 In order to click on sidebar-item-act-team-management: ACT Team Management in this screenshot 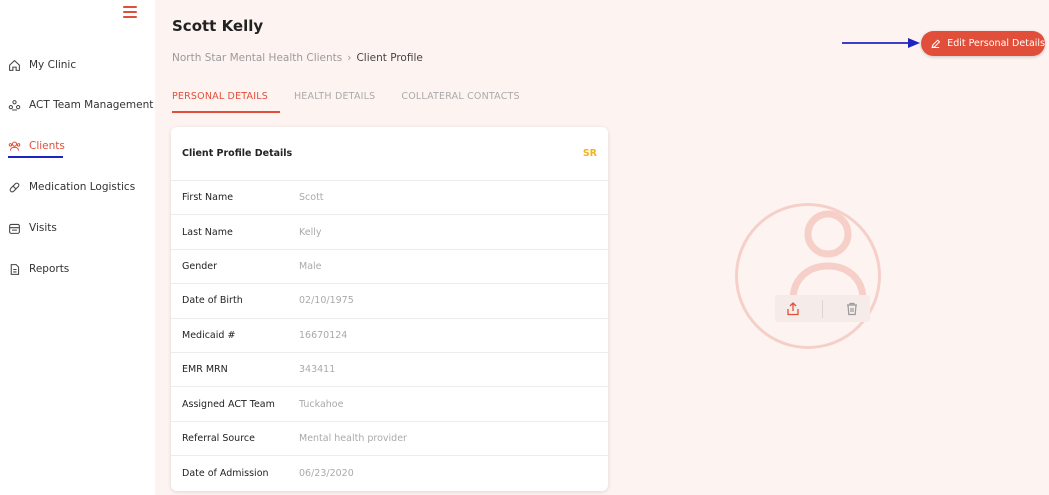, I will do `click(80, 105)`.